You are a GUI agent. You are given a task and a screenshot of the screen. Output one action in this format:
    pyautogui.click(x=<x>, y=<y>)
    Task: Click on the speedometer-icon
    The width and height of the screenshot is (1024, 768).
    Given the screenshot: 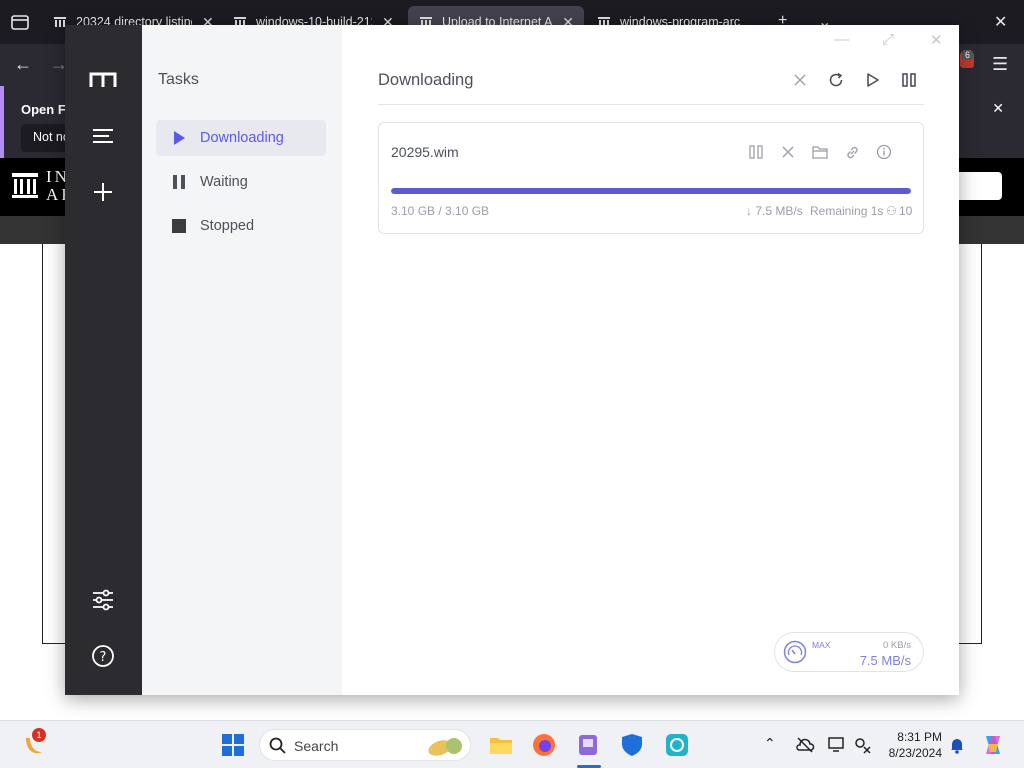 What is the action you would take?
    pyautogui.click(x=795, y=652)
    